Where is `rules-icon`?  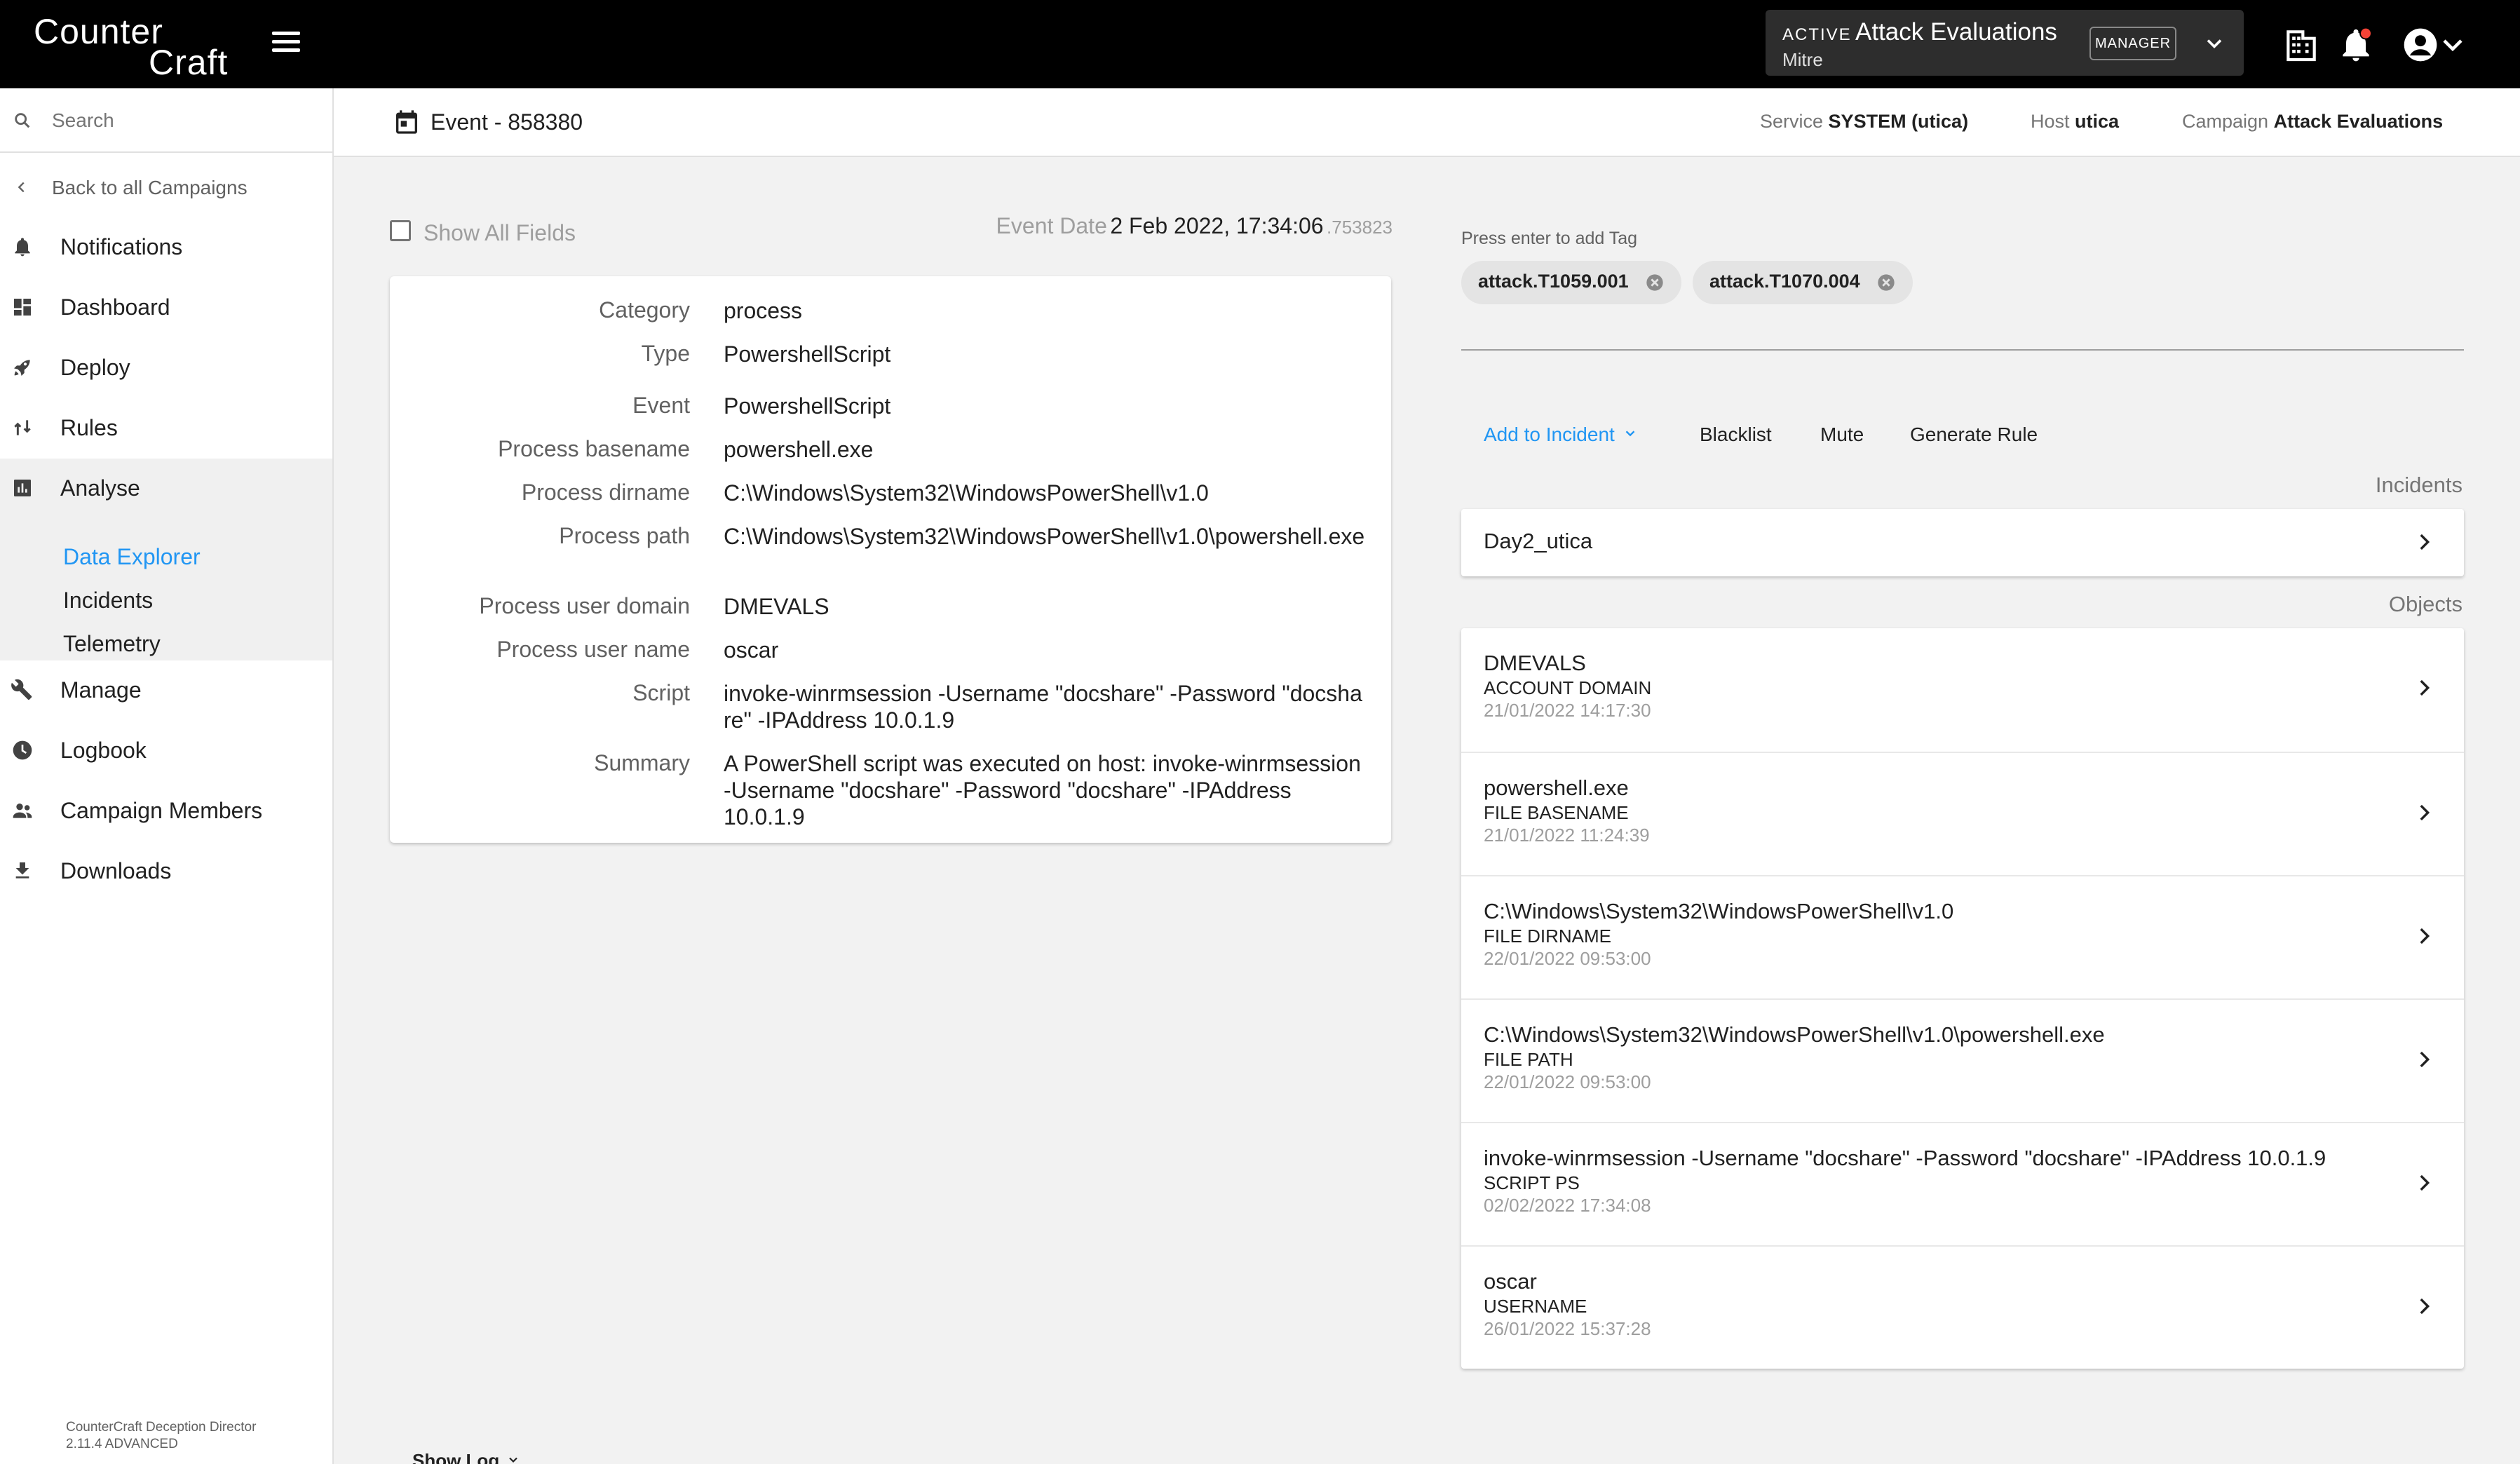
rules-icon is located at coordinates (22, 427).